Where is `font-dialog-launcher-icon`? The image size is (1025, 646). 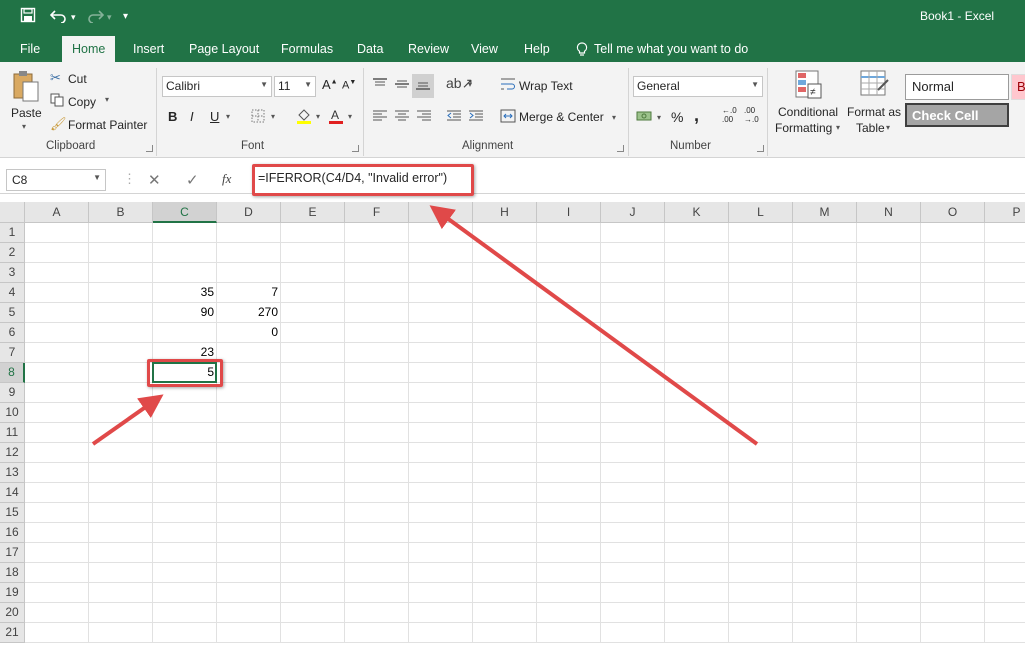 font-dialog-launcher-icon is located at coordinates (355, 148).